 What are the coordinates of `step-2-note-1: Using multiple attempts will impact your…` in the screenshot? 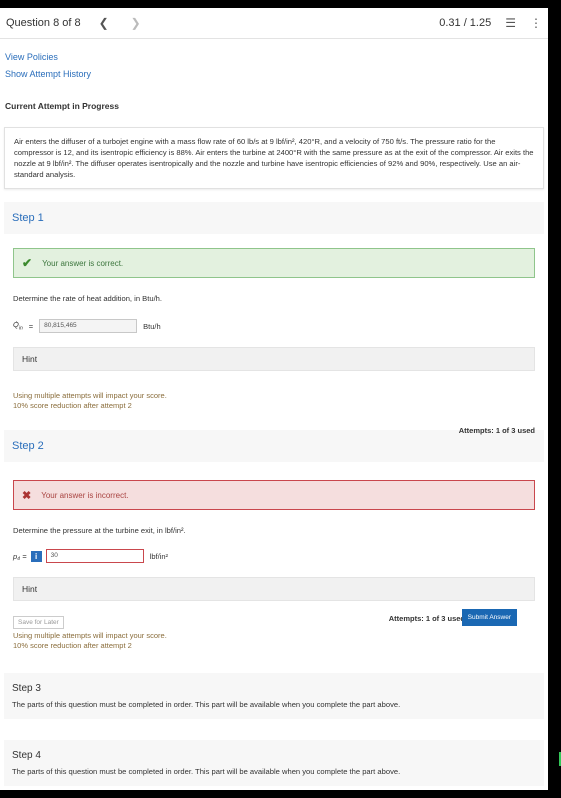 It's located at (90, 635).